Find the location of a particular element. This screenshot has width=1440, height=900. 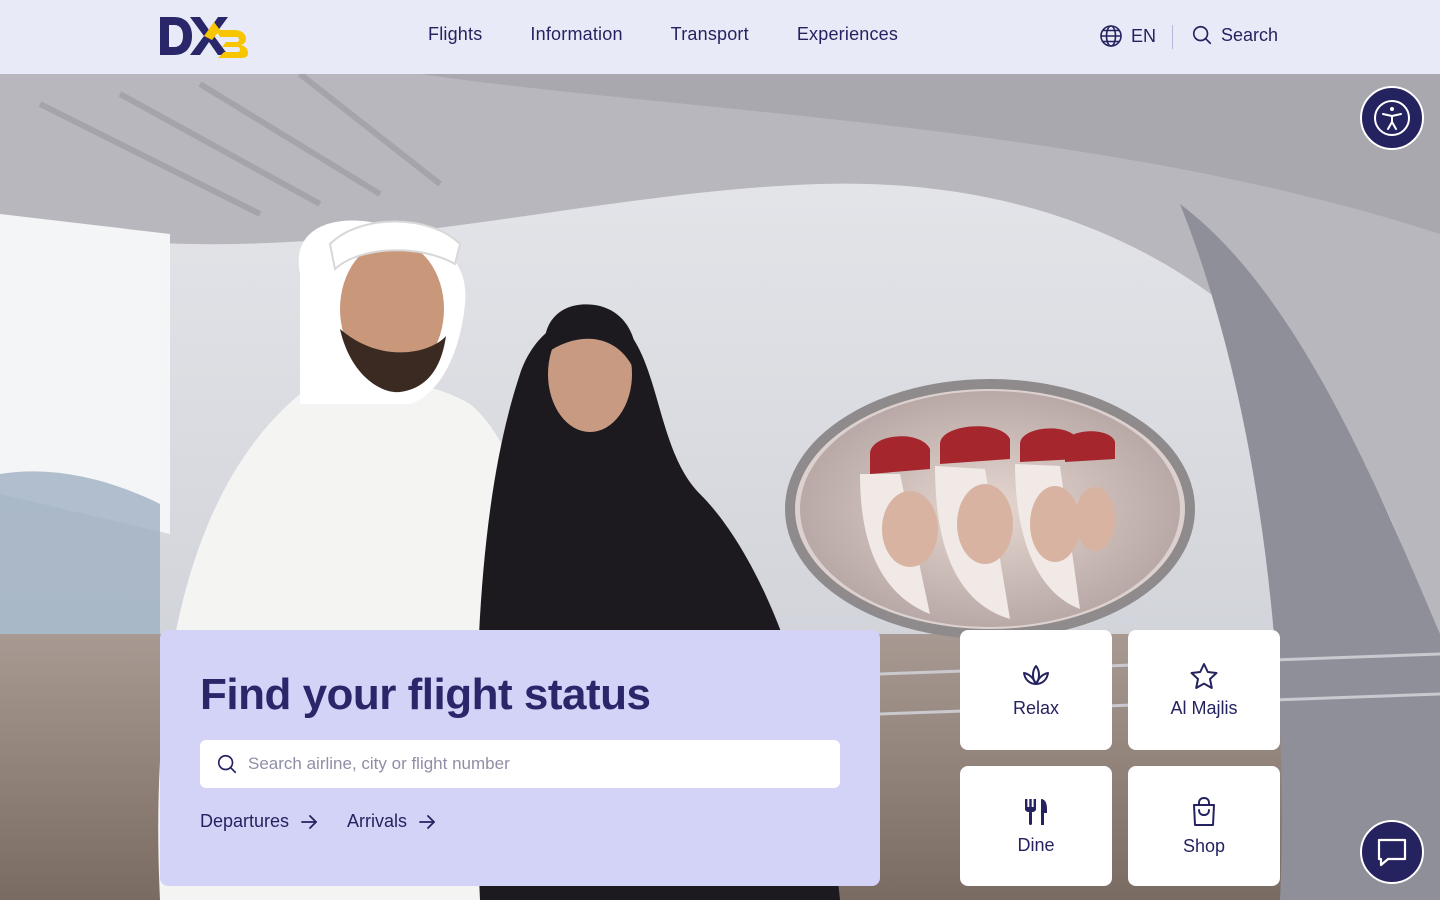

tile-al-majlis-label: Al Majlis is located at coordinates (1204, 707).